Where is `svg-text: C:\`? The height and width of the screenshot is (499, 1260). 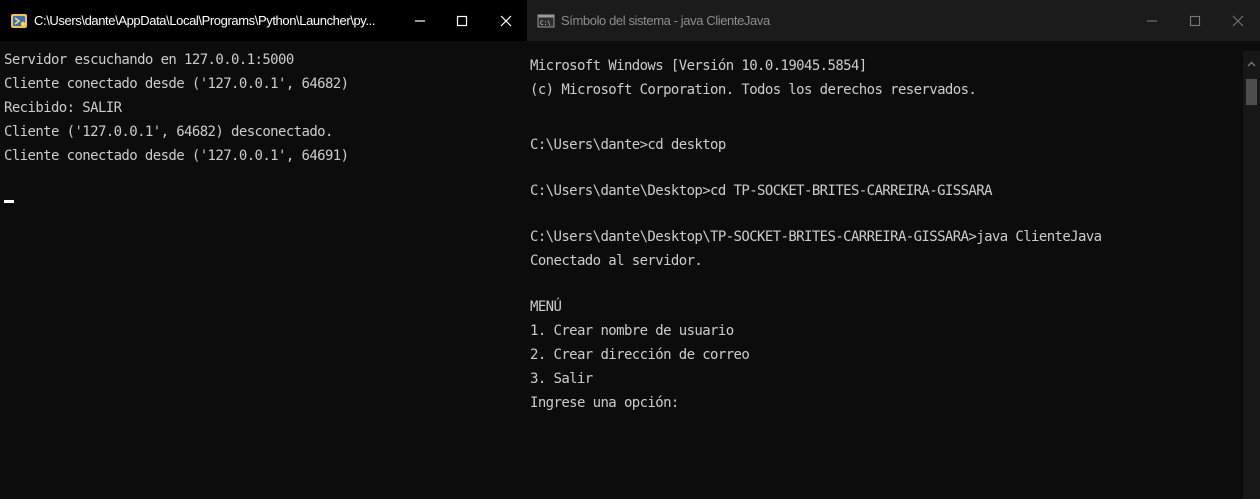
svg-text: C:\ is located at coordinates (545, 23).